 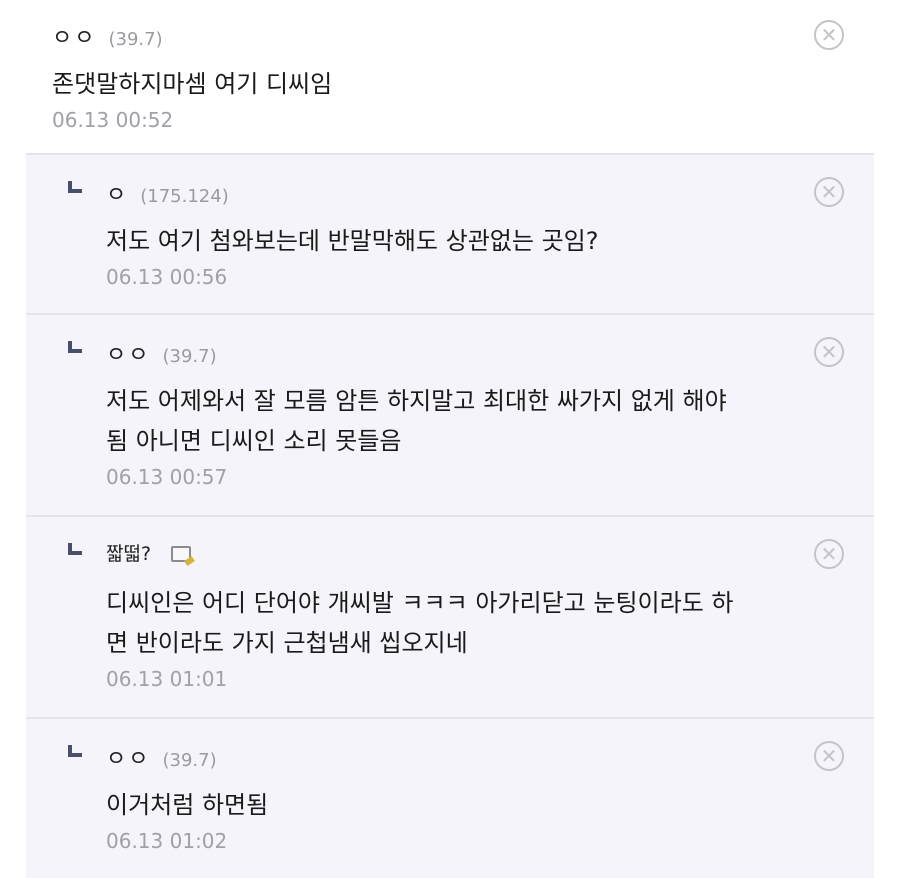 I want to click on comment-date: 06.13 00:56, so click(x=167, y=277).